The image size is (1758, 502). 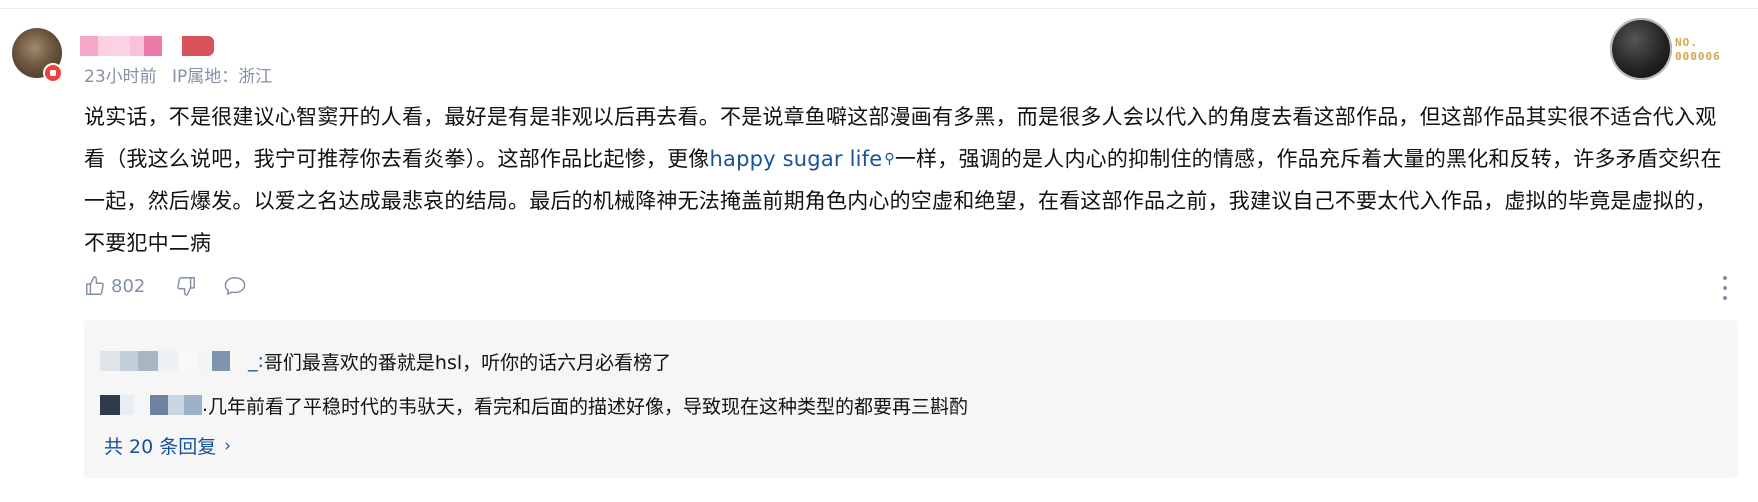 What do you see at coordinates (796, 159) in the screenshot?
I see `search-link: happy sugar life` at bounding box center [796, 159].